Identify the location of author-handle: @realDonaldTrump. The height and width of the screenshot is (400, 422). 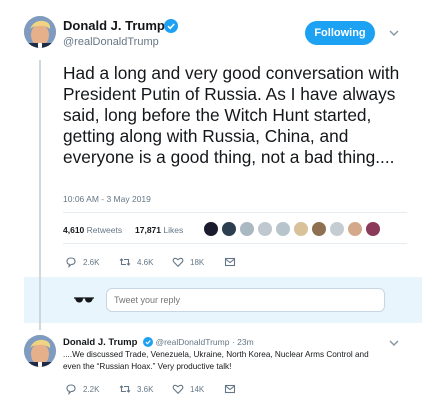
(111, 42).